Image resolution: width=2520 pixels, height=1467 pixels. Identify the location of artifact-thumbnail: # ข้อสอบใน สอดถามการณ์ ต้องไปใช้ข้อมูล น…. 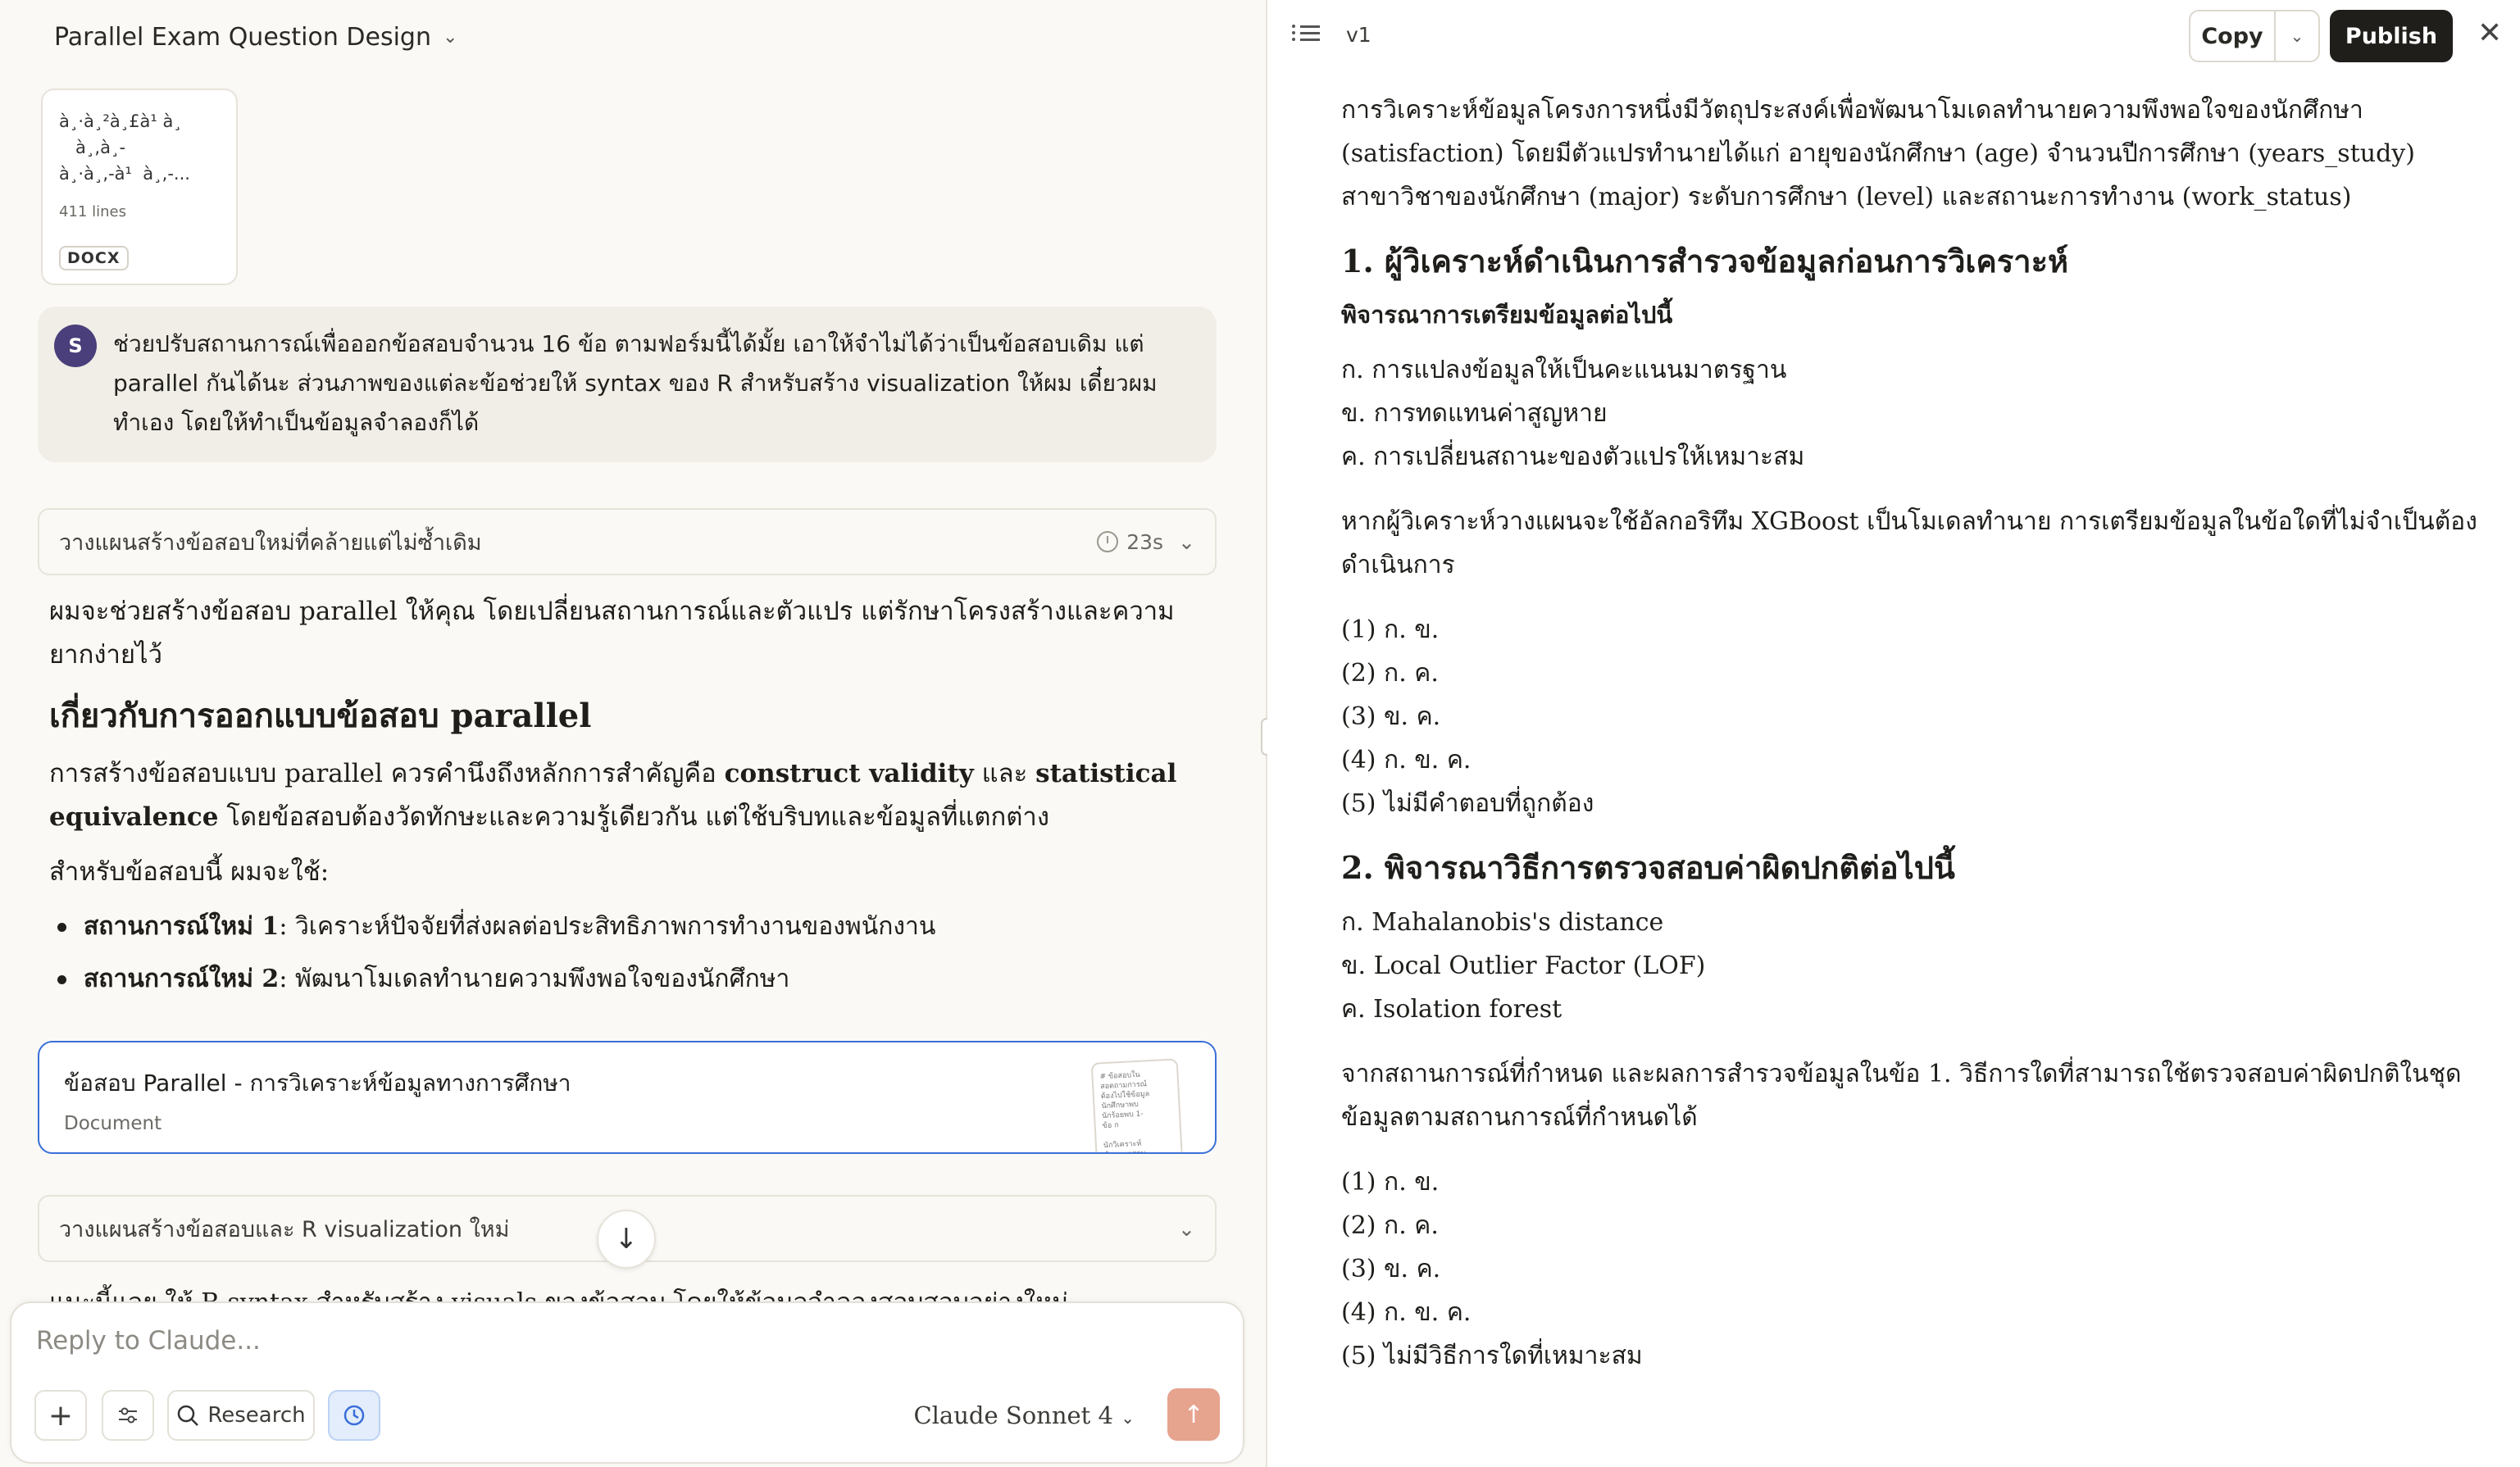
(1137, 1105).